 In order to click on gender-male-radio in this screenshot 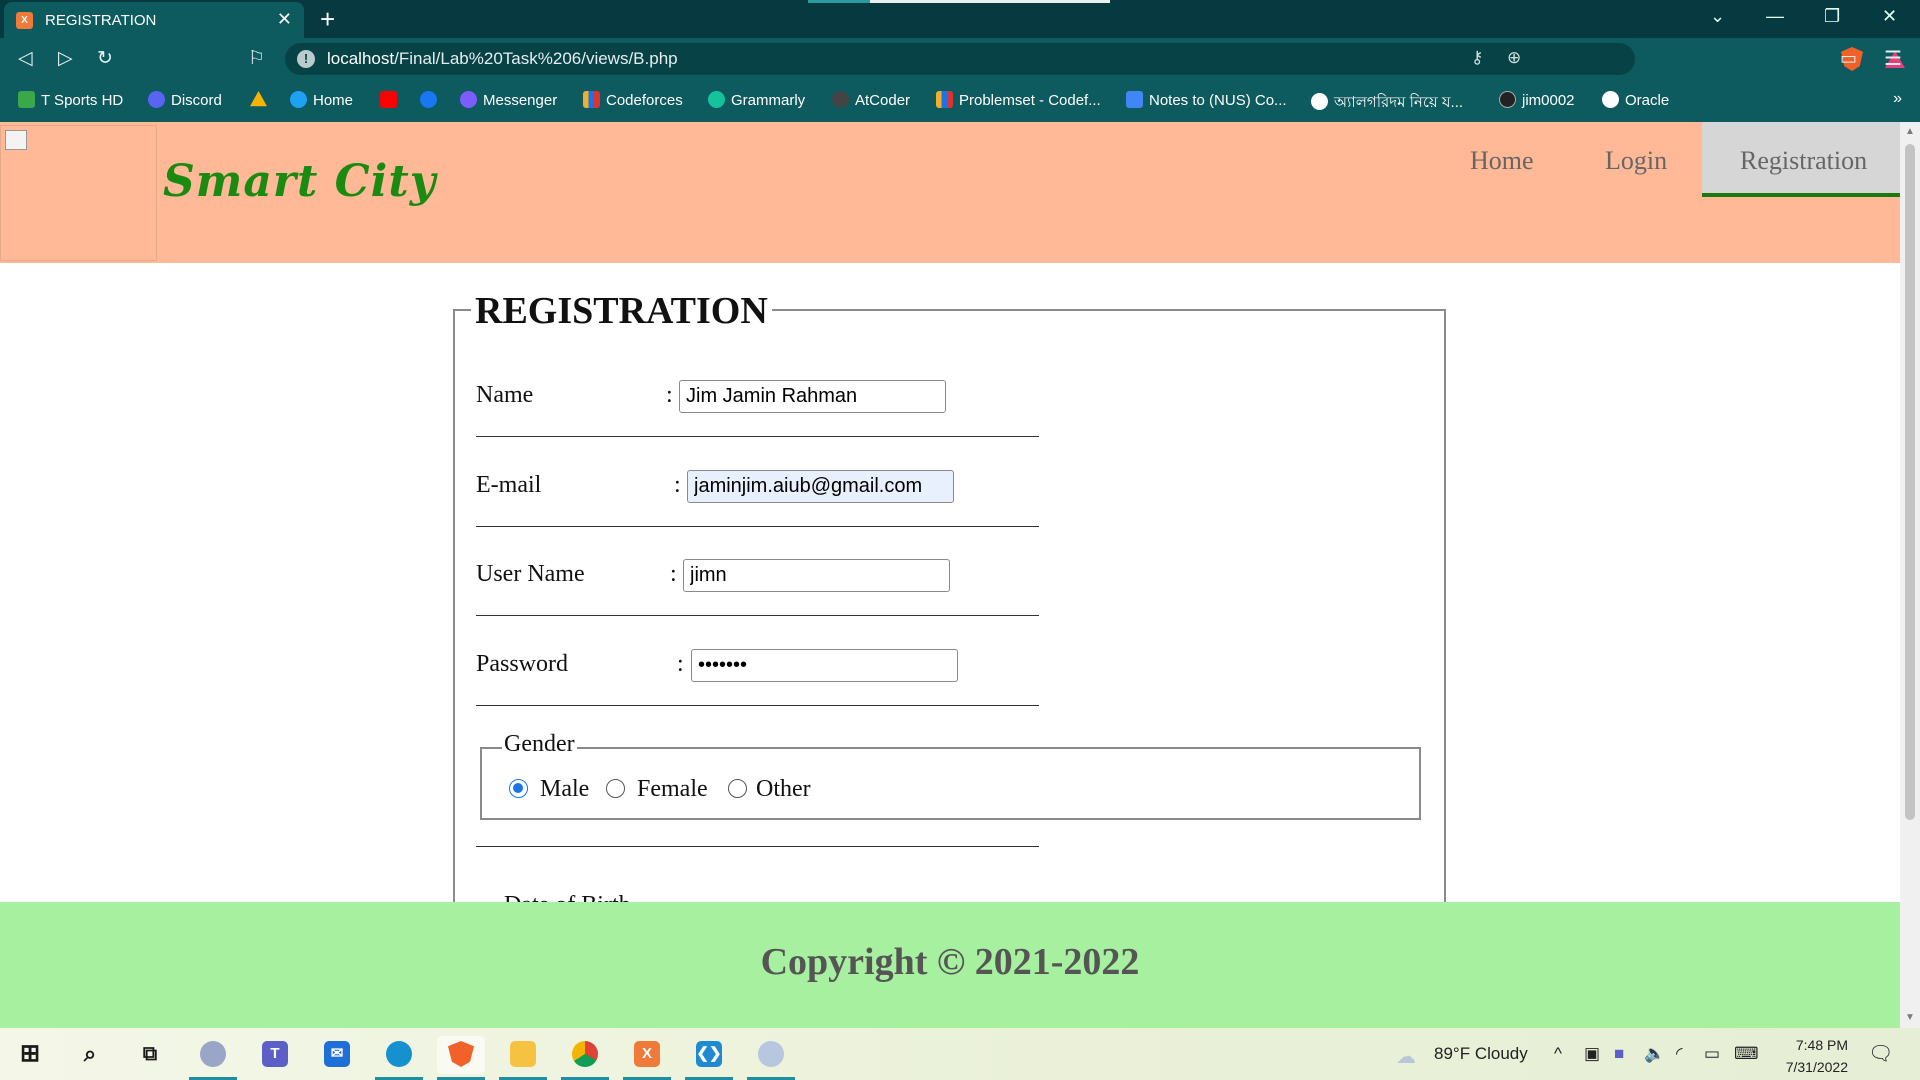, I will do `click(518, 788)`.